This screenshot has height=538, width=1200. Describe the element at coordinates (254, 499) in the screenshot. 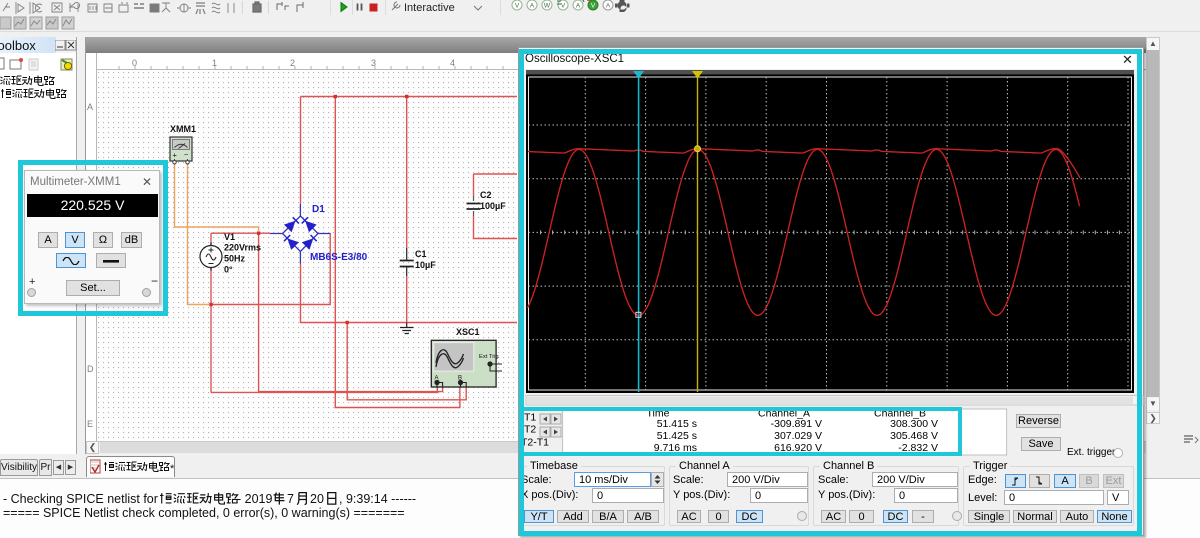

I see `svg-text: - 2019` at that location.